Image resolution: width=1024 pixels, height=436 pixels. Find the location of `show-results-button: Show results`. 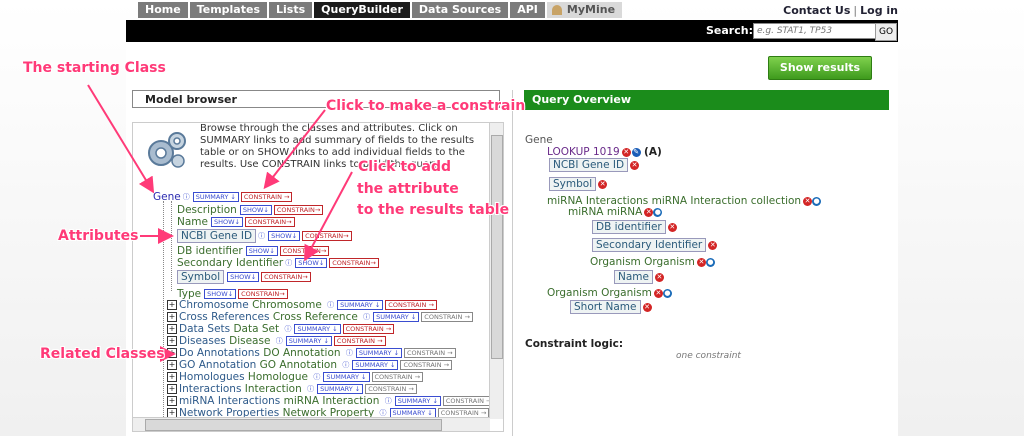

show-results-button: Show results is located at coordinates (820, 68).